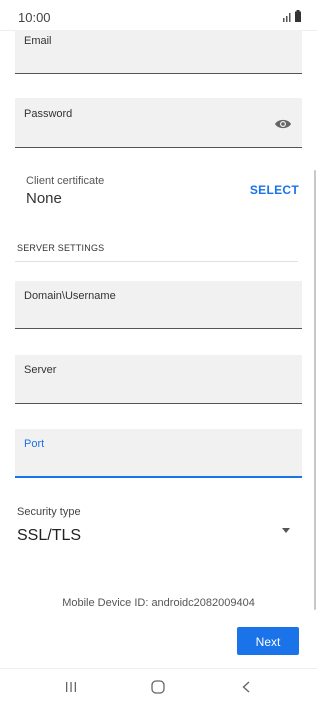 The height and width of the screenshot is (707, 320). I want to click on password-field: Password, so click(158, 123).